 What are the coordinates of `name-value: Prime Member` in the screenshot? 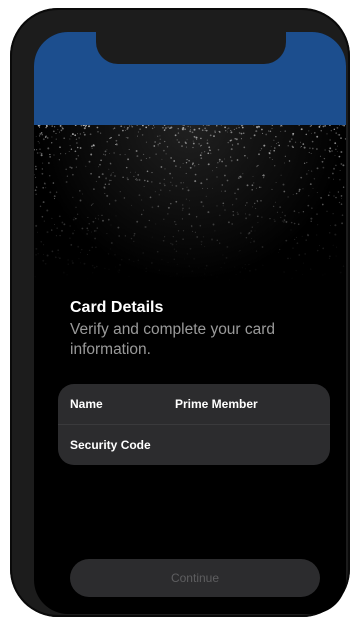 It's located at (216, 404).